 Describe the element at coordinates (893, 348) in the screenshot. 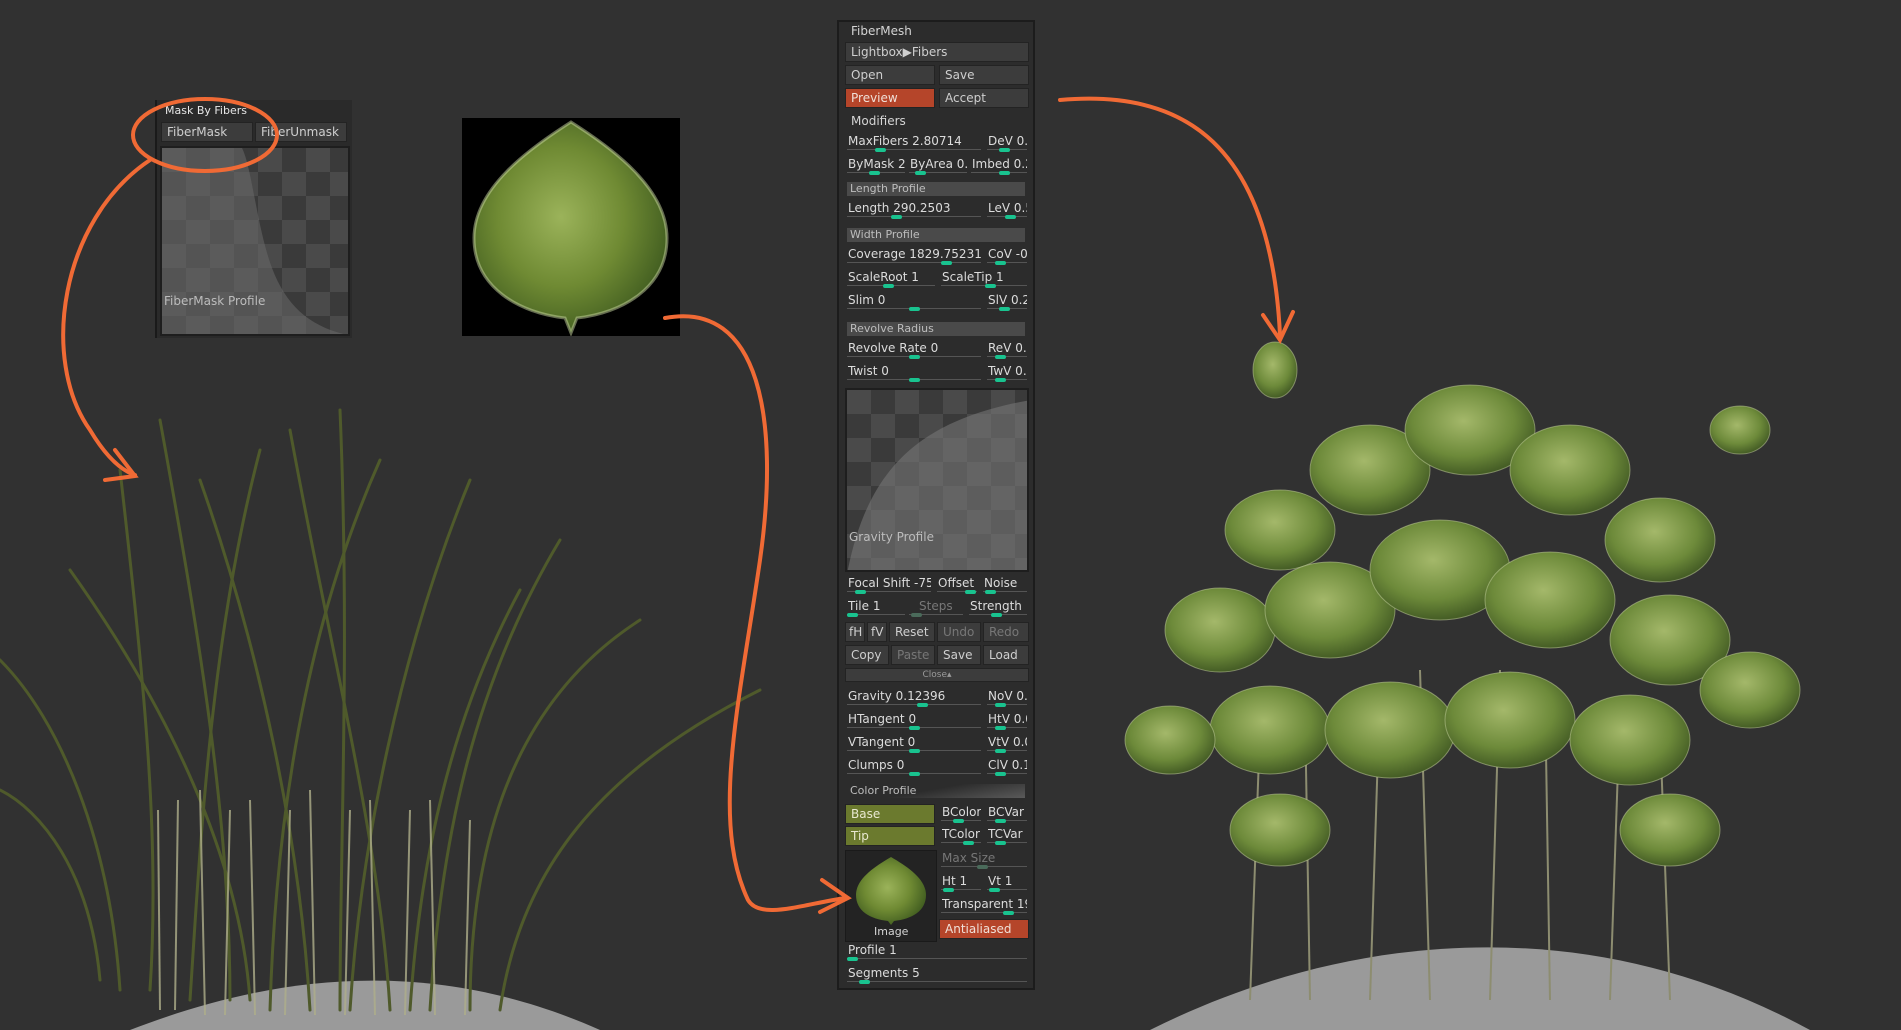

I see `revolve-rate-label: Revolve Rate 0` at that location.